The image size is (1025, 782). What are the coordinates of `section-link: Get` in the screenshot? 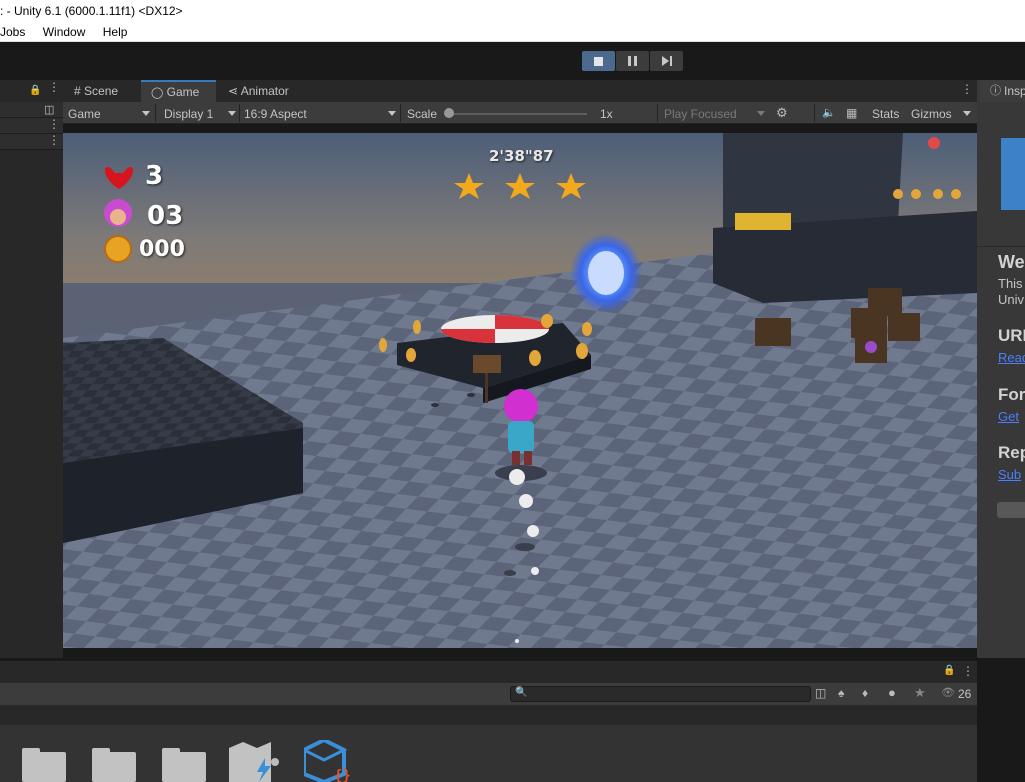 It's located at (1008, 416).